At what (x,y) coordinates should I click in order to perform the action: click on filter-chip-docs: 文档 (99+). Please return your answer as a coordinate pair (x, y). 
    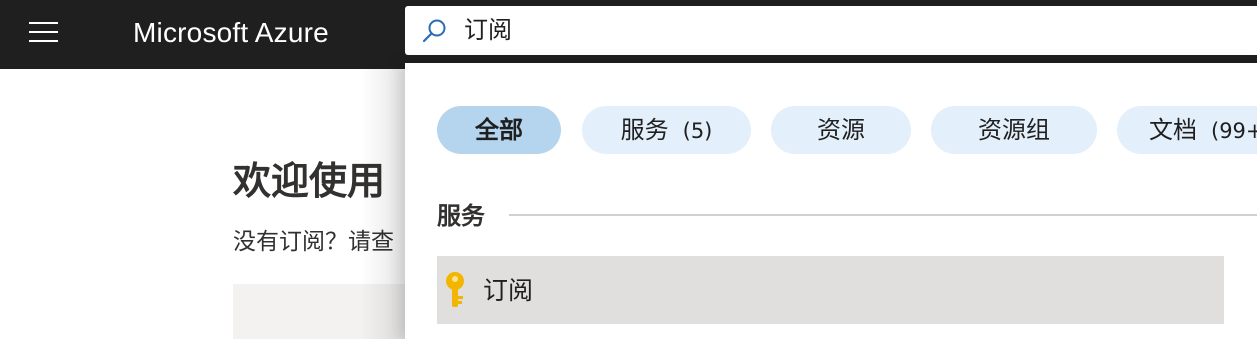
    Looking at the image, I should click on (1187, 130).